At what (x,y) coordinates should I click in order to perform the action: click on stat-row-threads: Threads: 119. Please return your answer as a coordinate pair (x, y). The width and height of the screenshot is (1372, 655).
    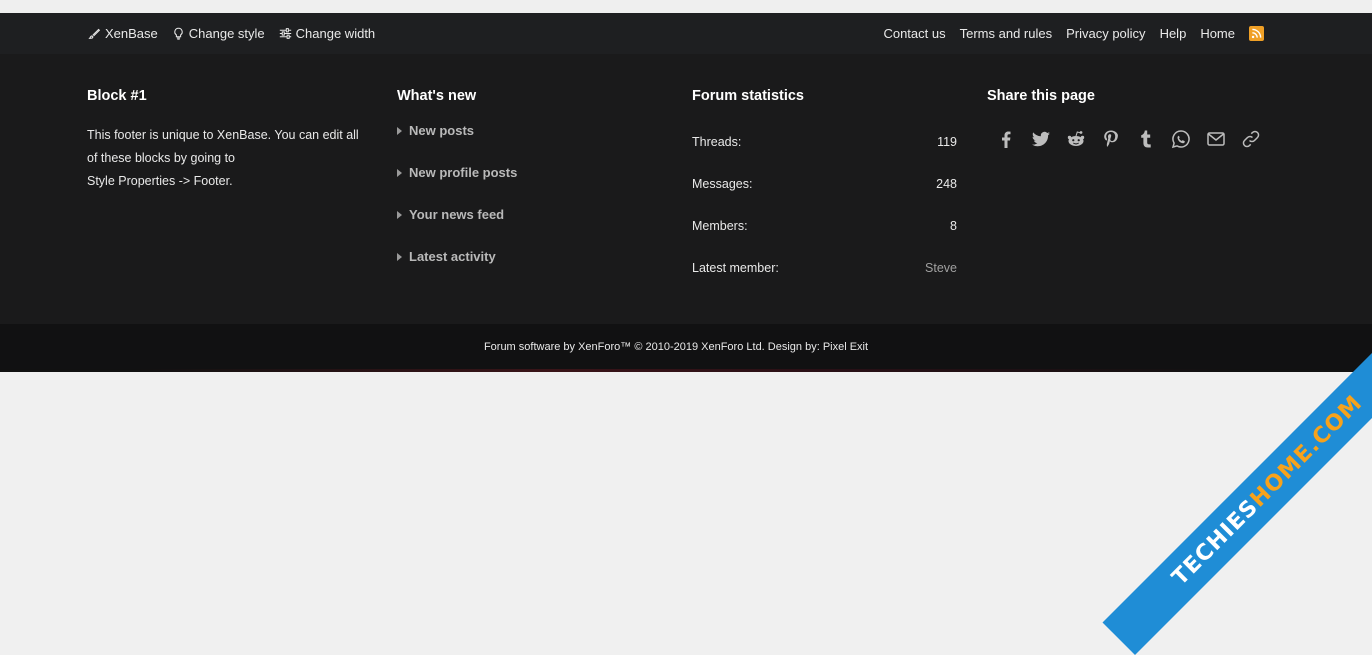
    Looking at the image, I should click on (824, 142).